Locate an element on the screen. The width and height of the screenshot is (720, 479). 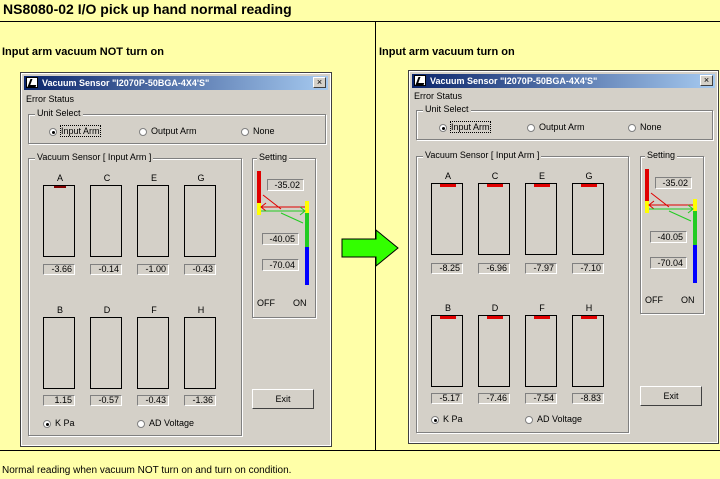
radio-selected-icon is located at coordinates (47, 423).